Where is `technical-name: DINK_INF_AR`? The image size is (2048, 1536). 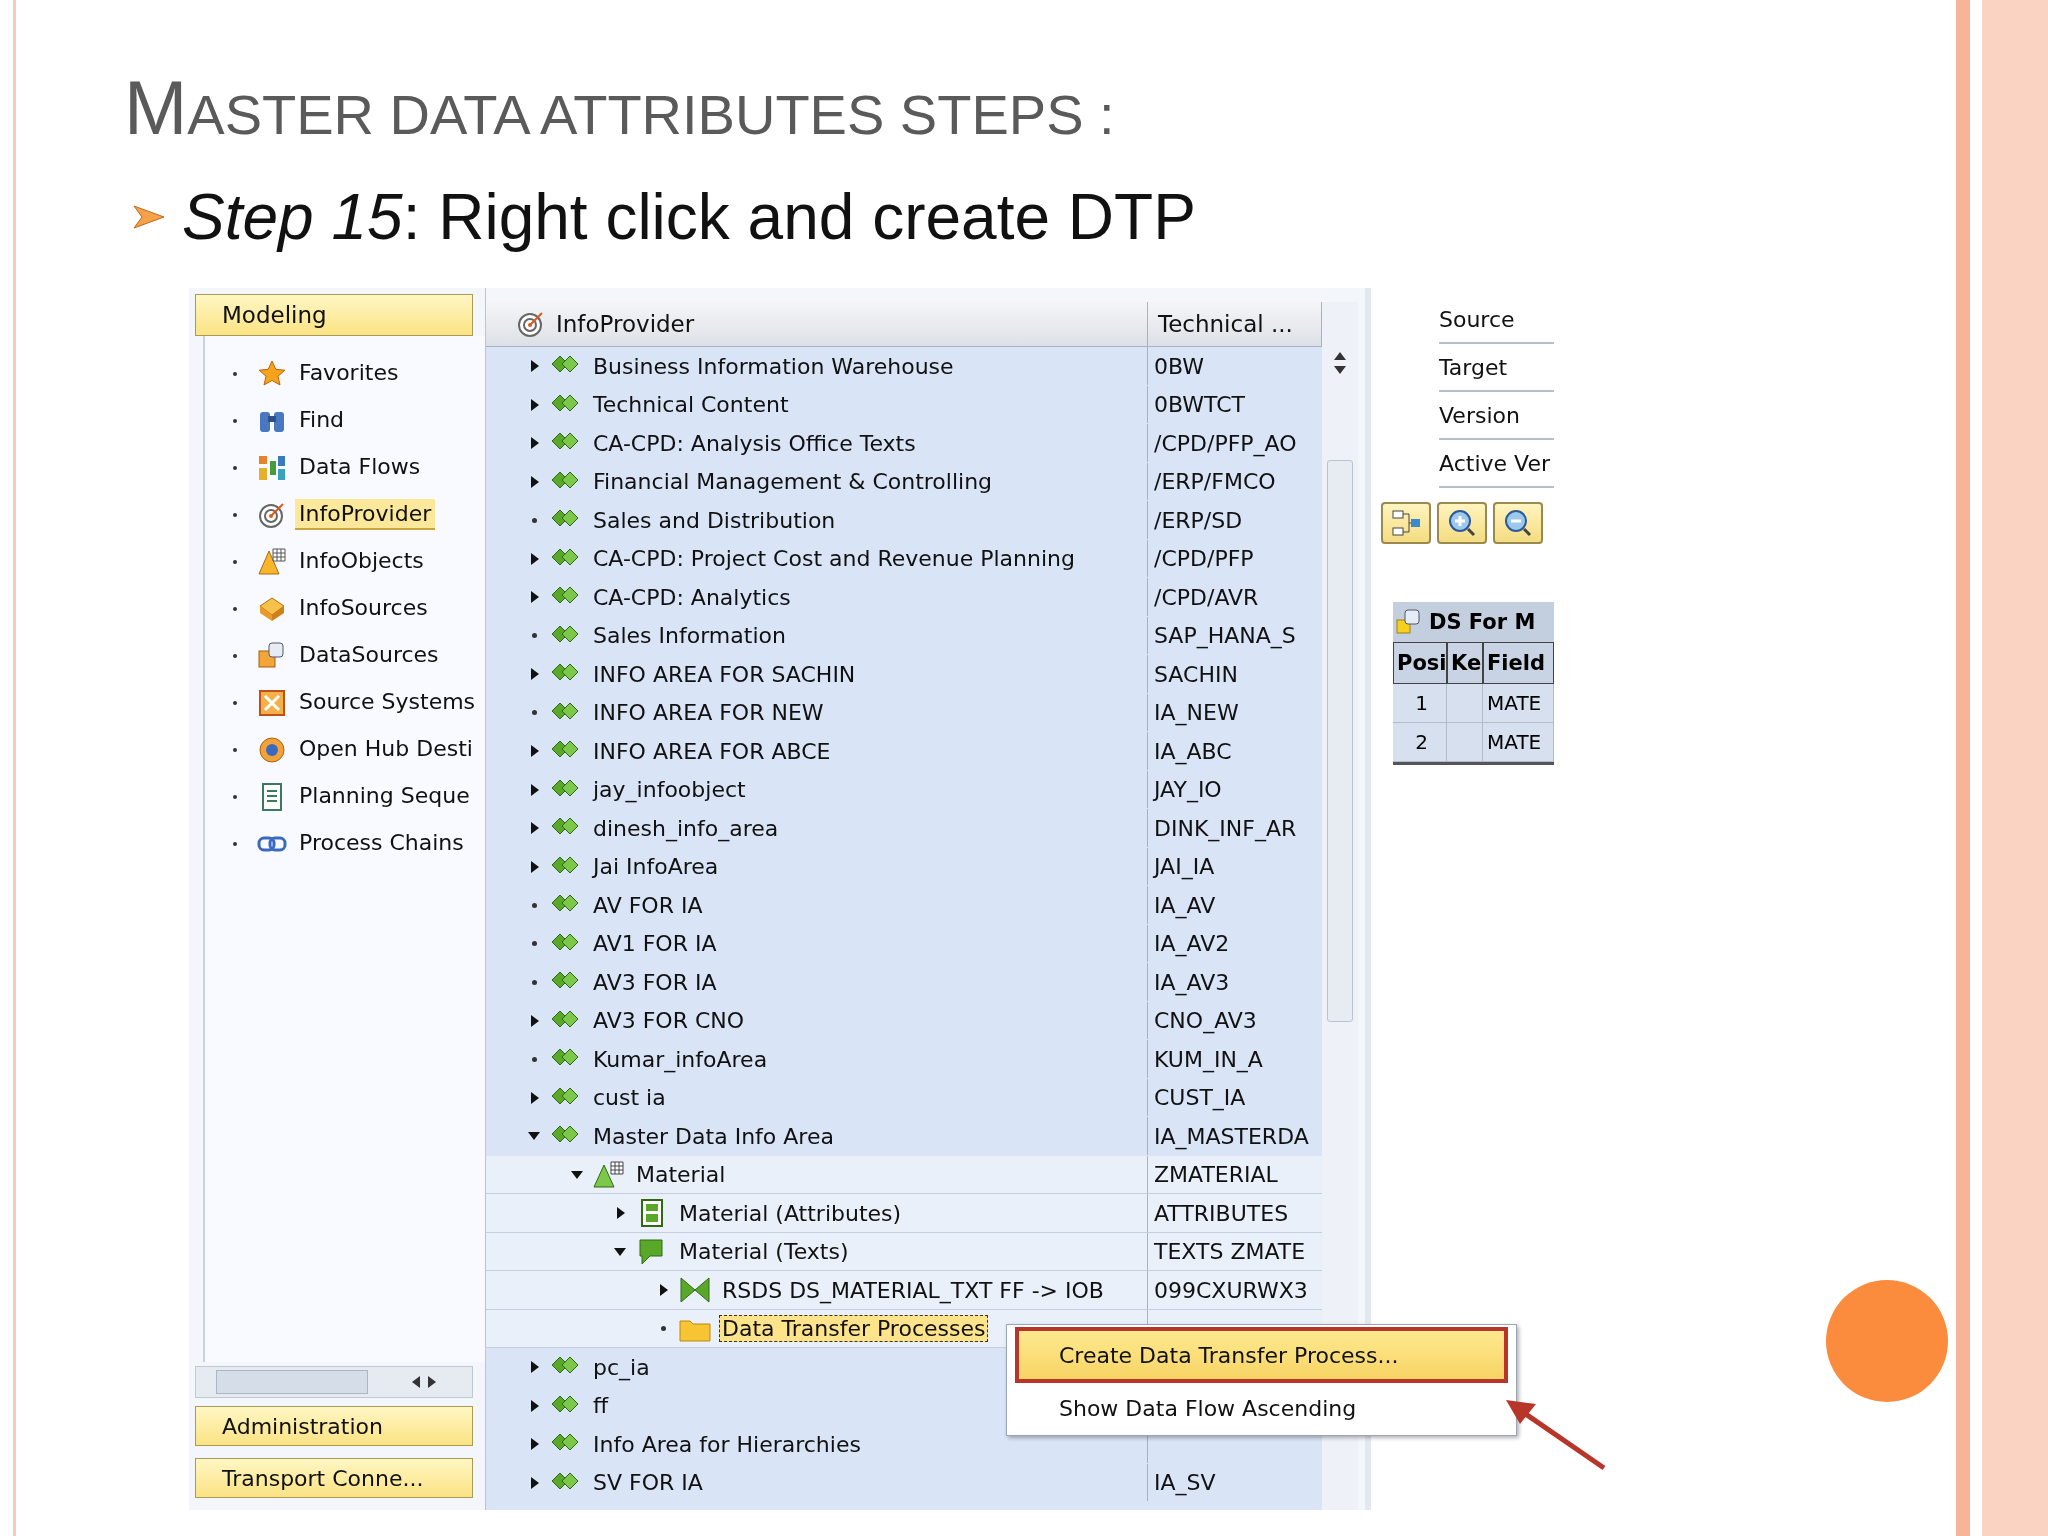 technical-name: DINK_INF_AR is located at coordinates (1225, 828).